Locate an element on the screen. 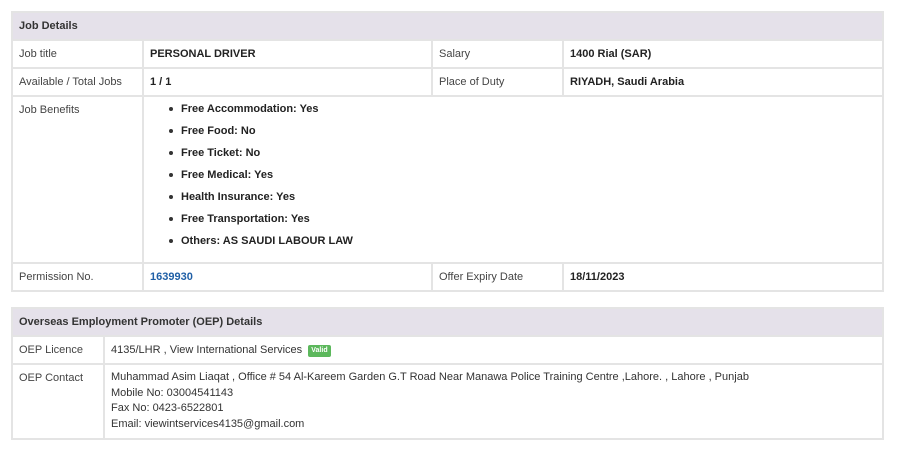  benefit-item: Free Medical: Yes is located at coordinates (521, 179).